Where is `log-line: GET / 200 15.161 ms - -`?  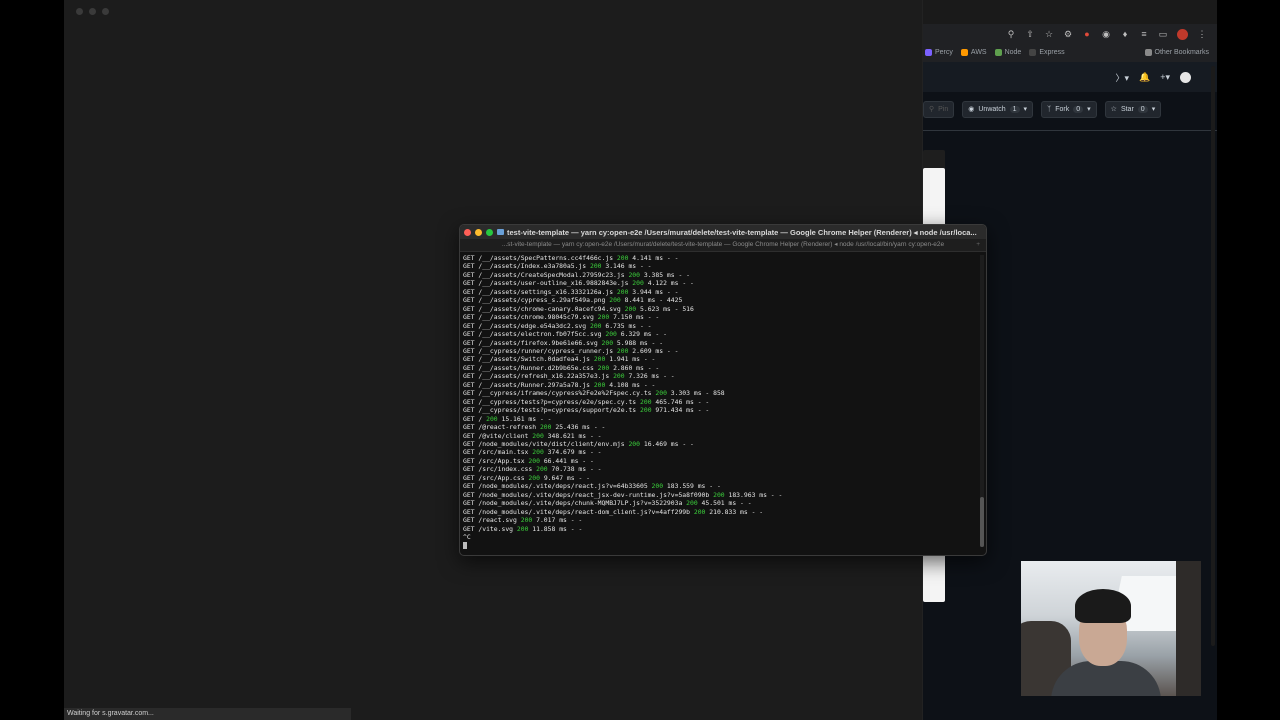
log-line: GET / 200 15.161 ms - - is located at coordinates (723, 419).